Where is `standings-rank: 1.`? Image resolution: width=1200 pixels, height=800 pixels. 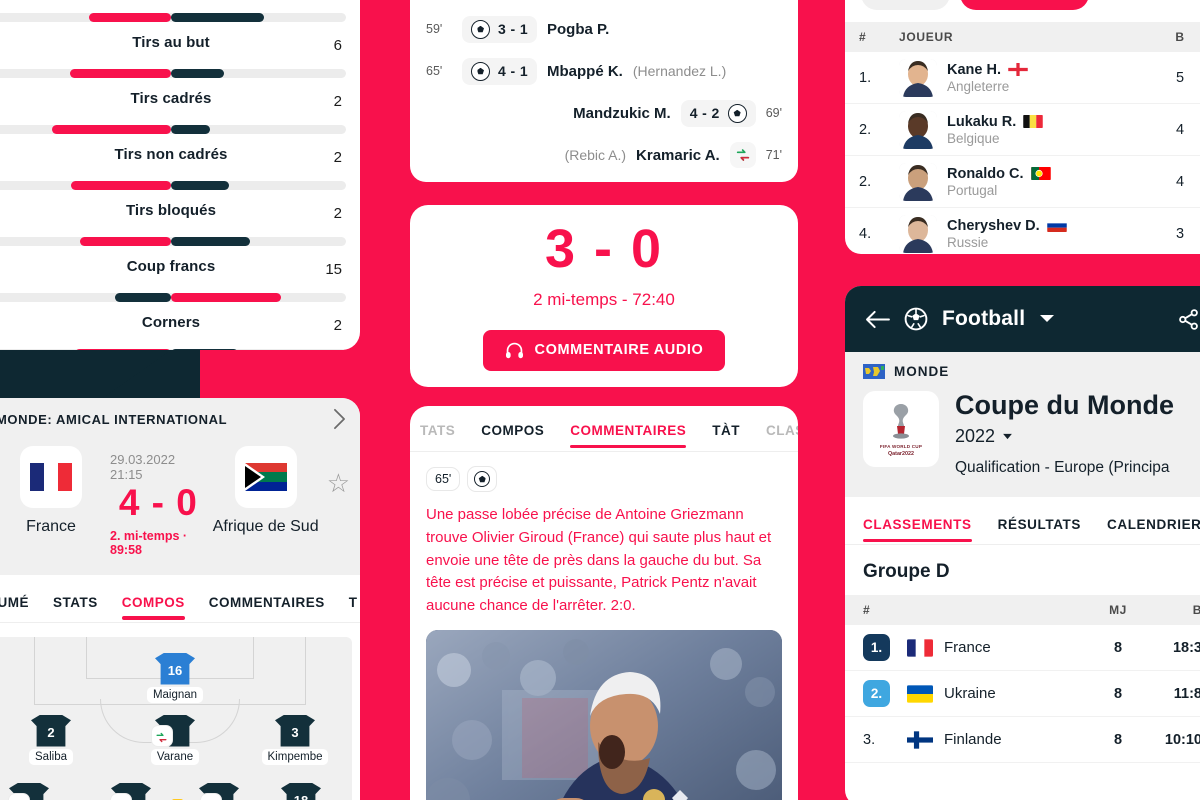 standings-rank: 1. is located at coordinates (885, 648).